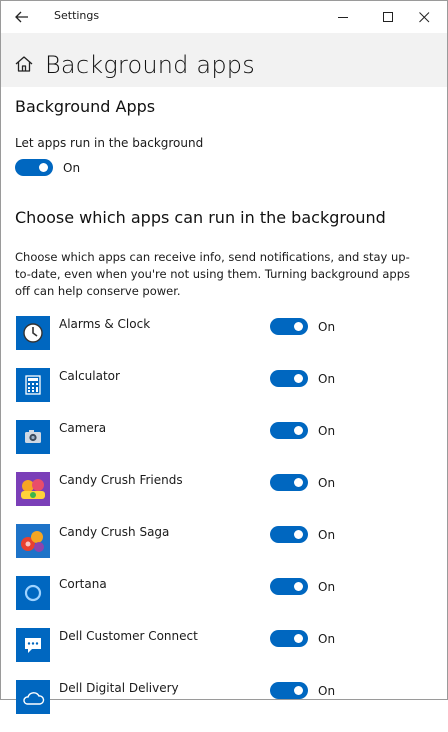 Image resolution: width=448 pixels, height=732 pixels. Describe the element at coordinates (224, 550) in the screenshot. I see `app-row-candy-crush-saga: Candy Crush Saga On` at that location.